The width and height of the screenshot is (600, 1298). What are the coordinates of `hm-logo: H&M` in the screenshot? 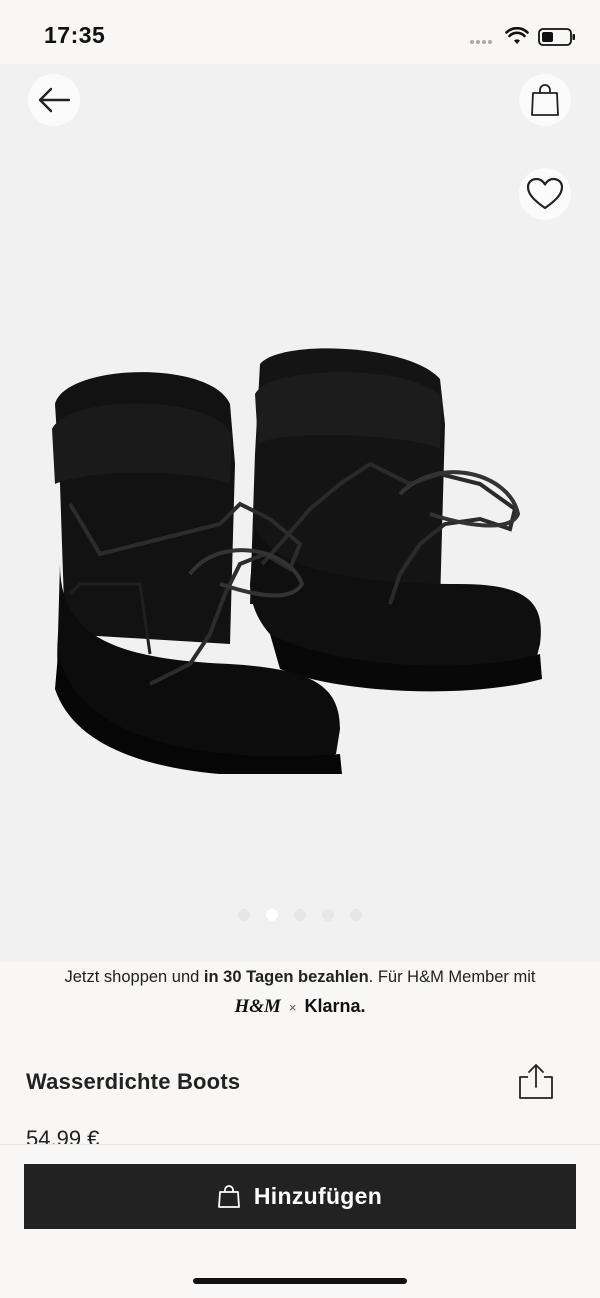 It's located at (257, 1006).